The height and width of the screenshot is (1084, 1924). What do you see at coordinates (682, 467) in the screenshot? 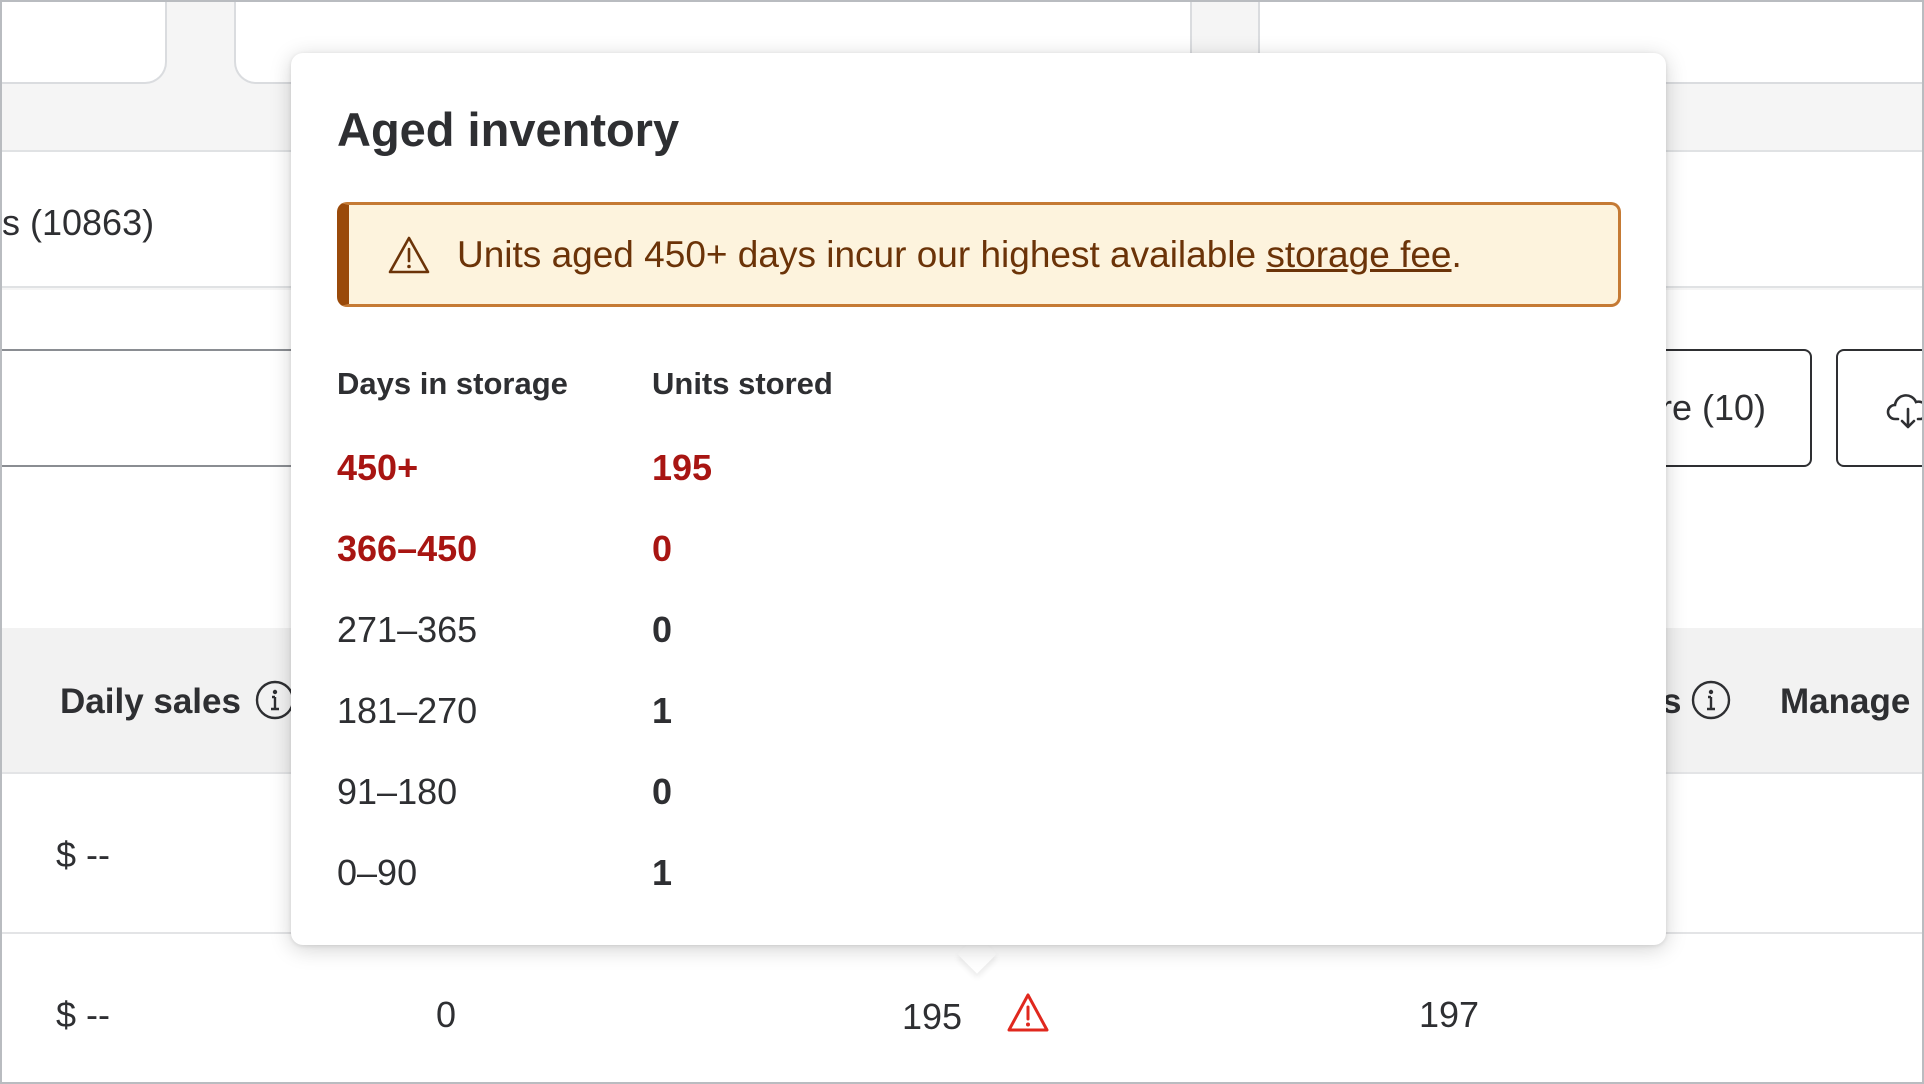
I see `units-count: 195` at bounding box center [682, 467].